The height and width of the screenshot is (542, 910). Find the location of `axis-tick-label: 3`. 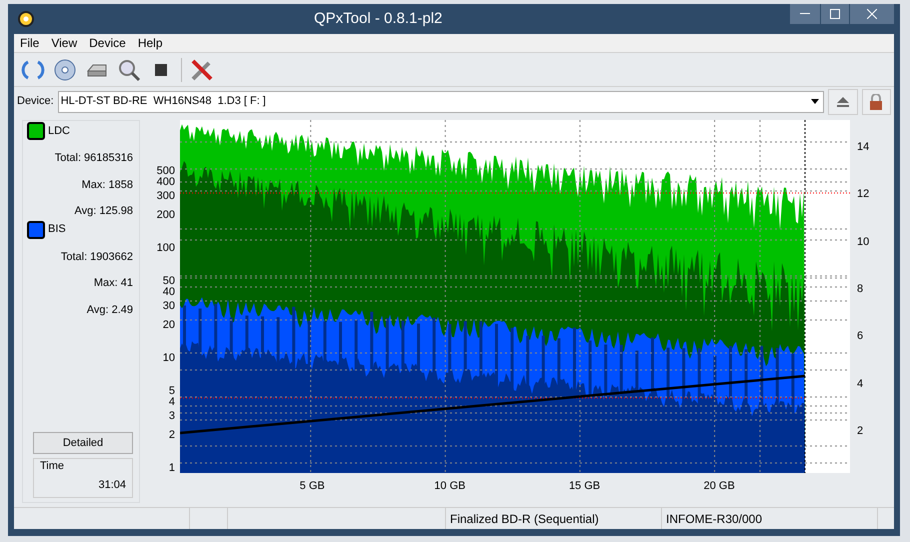

axis-tick-label: 3 is located at coordinates (171, 416).